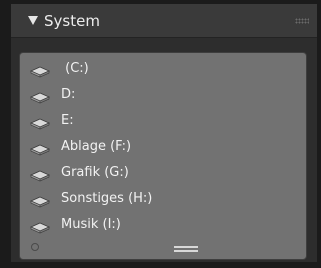 The image size is (321, 268). Describe the element at coordinates (163, 148) in the screenshot. I see `list-item: Ablage (F:)` at that location.